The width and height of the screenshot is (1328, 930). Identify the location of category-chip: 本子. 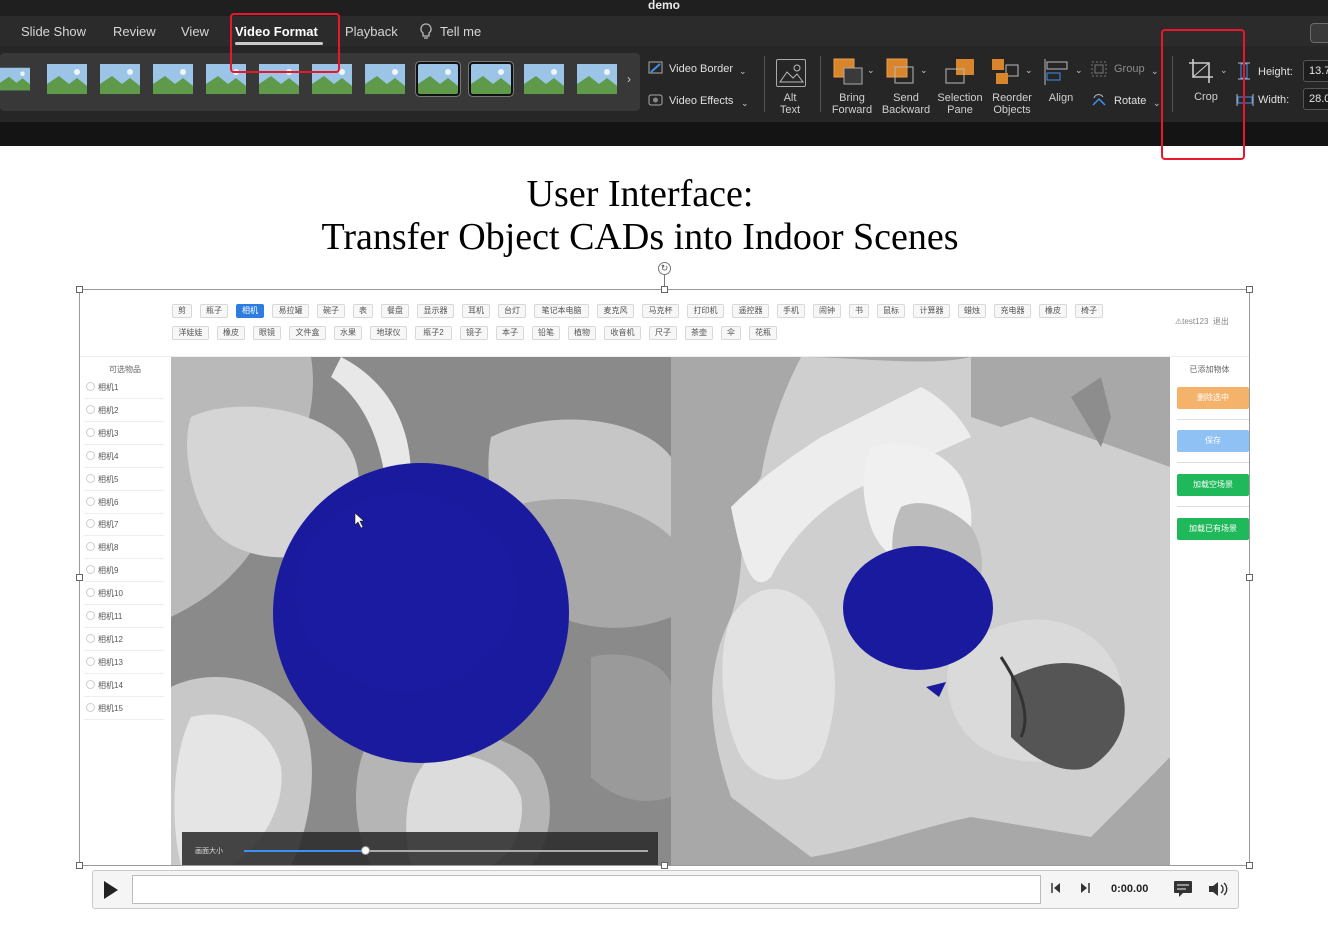
(510, 333).